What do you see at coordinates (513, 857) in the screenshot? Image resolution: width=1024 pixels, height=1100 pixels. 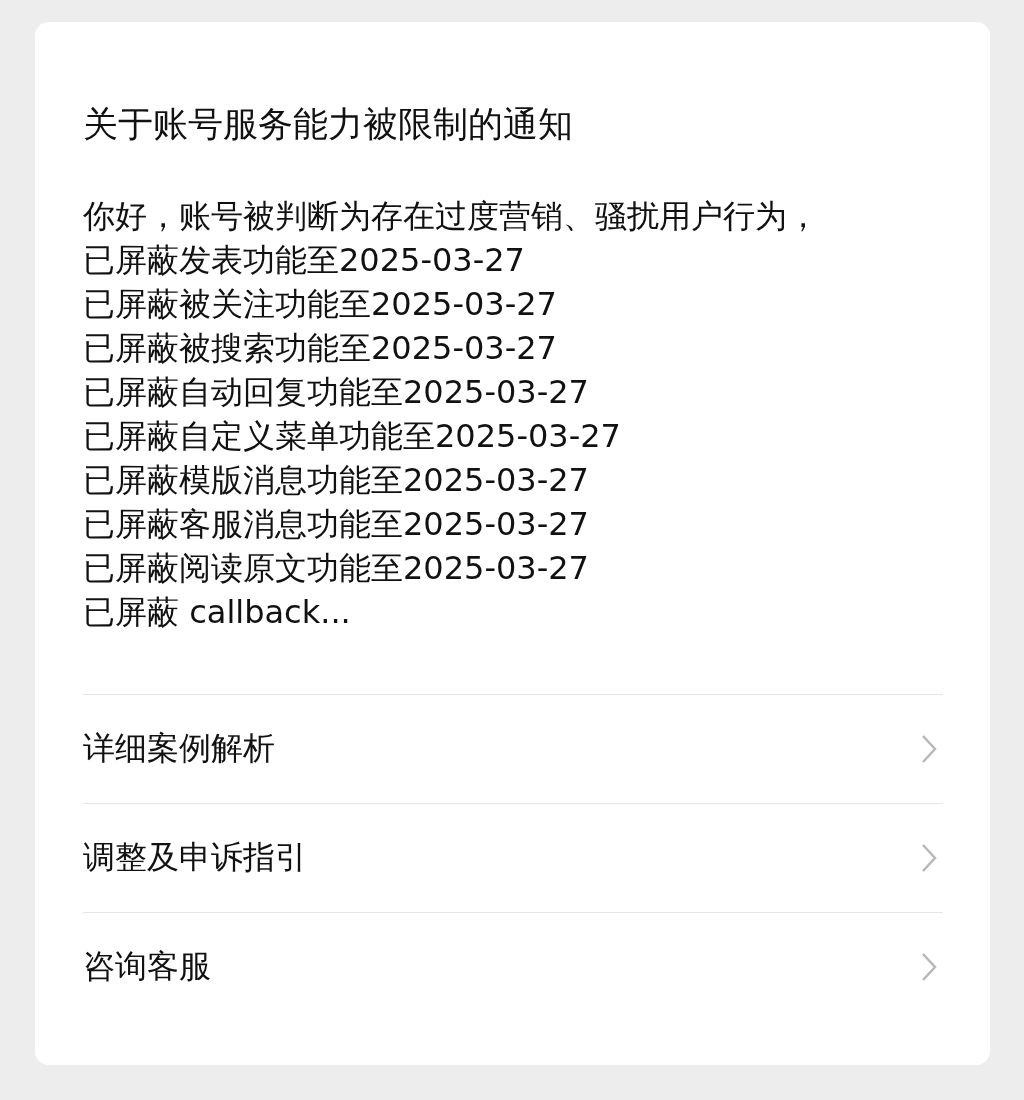 I see `menu-item: 调整及申诉指引` at bounding box center [513, 857].